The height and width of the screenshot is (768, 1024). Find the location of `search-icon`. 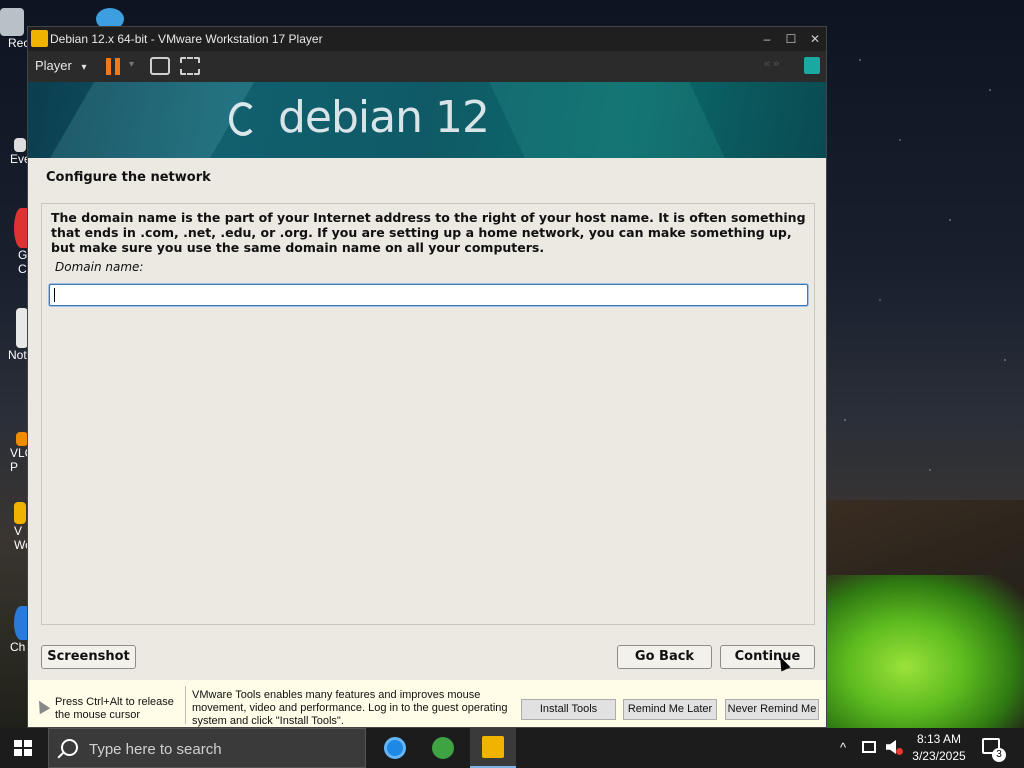

search-icon is located at coordinates (69, 747).